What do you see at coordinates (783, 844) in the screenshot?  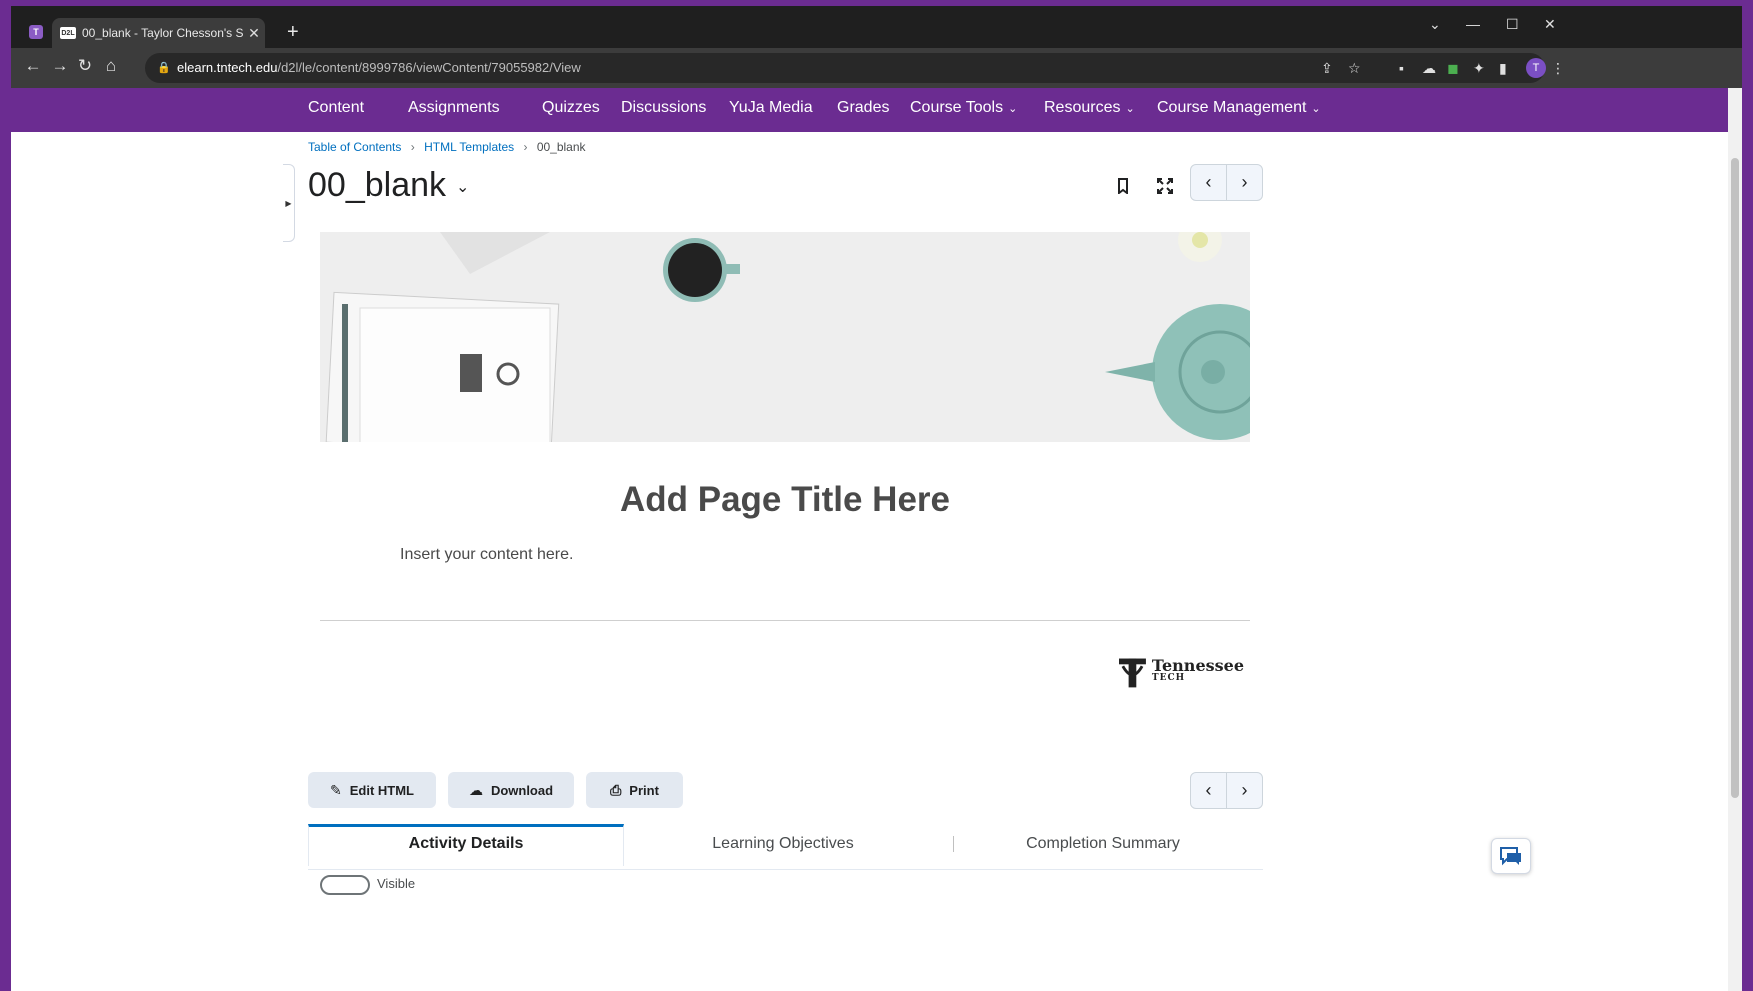 I see `tab-learning-objectives: Learning Objectives` at bounding box center [783, 844].